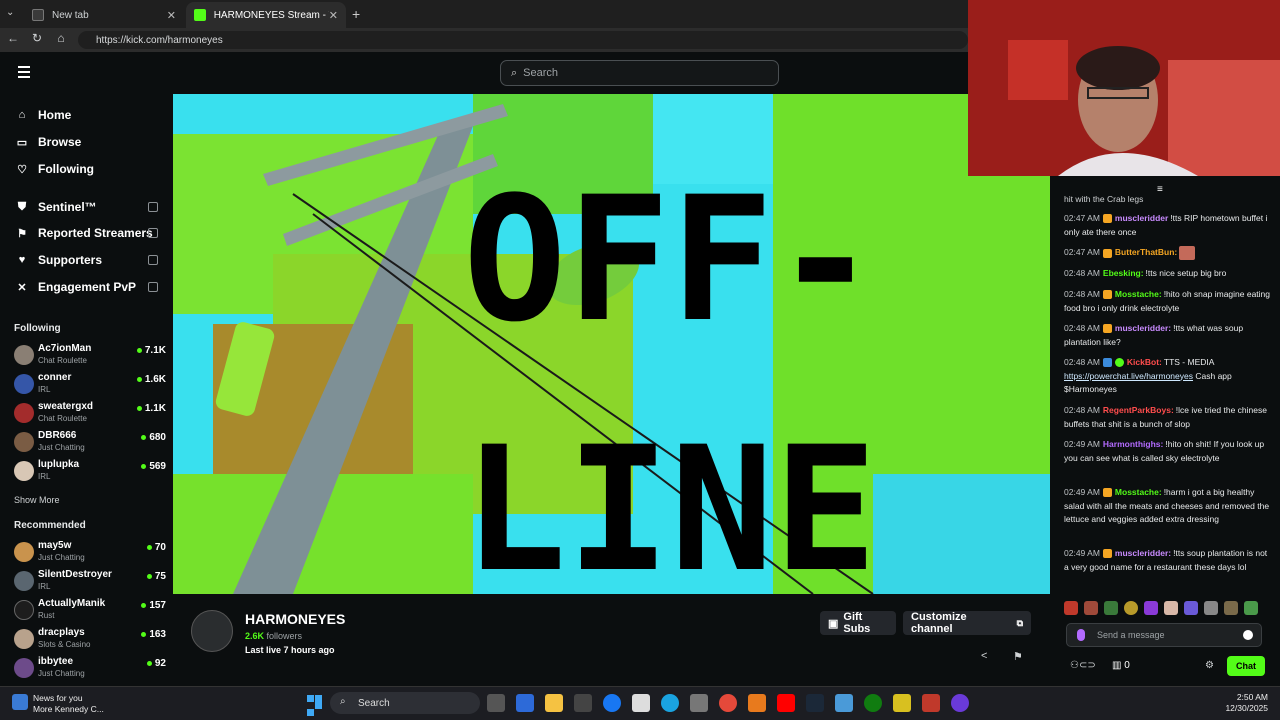  What do you see at coordinates (356, 14) in the screenshot?
I see `new-tab-plus-icon: +` at bounding box center [356, 14].